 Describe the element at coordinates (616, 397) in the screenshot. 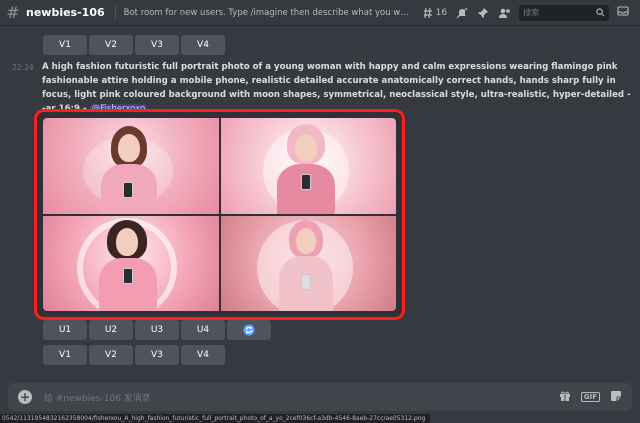

I see `sticker-icon` at that location.